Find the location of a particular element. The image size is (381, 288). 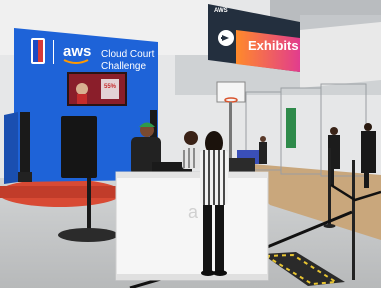

person-visitor-back is located at coordinates (191, 150).